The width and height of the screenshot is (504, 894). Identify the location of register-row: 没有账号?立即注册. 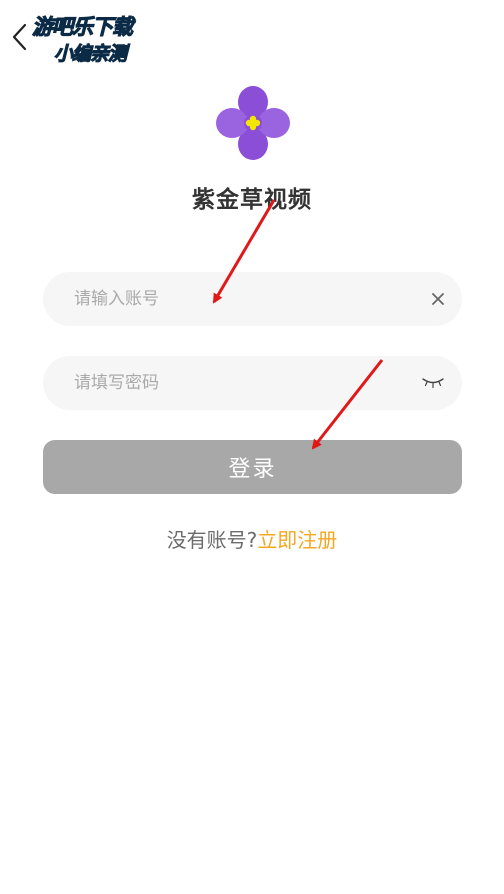
(252, 538).